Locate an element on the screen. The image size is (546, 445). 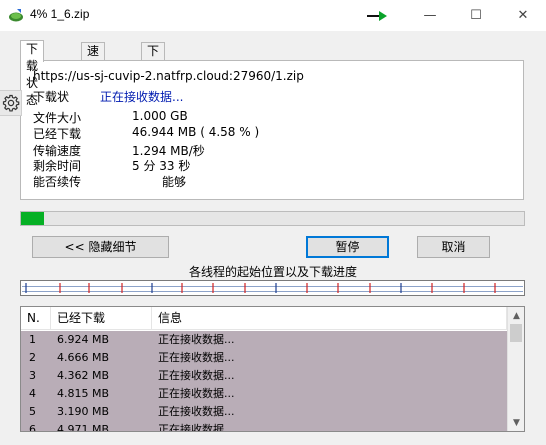
gear-icon is located at coordinates (10, 103).